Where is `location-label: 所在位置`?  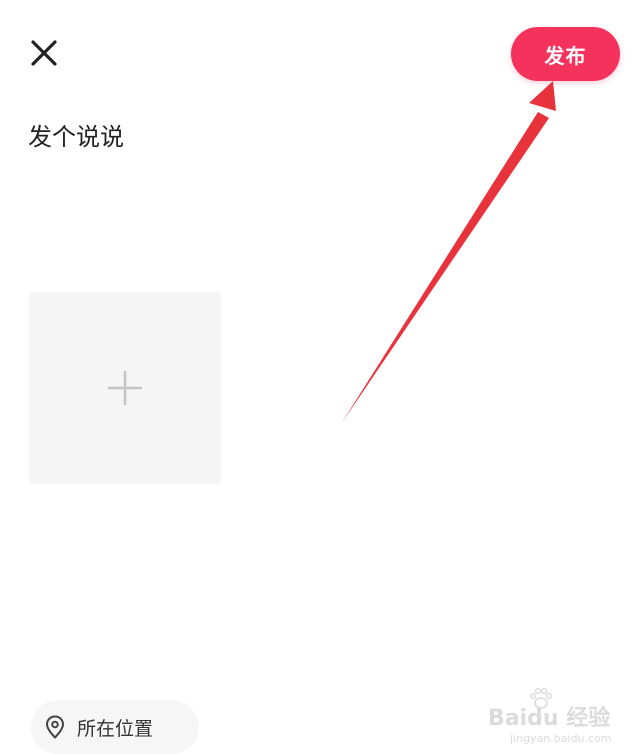 location-label: 所在位置 is located at coordinates (115, 728).